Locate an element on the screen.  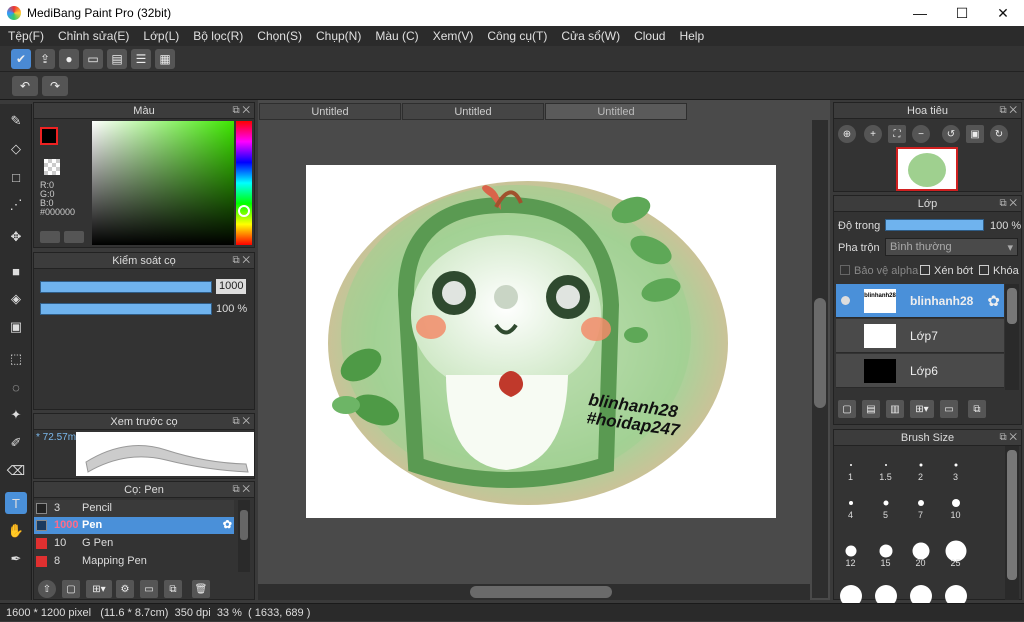
add-layer-menu-icon: ⊞▾ is located at coordinates (922, 409).